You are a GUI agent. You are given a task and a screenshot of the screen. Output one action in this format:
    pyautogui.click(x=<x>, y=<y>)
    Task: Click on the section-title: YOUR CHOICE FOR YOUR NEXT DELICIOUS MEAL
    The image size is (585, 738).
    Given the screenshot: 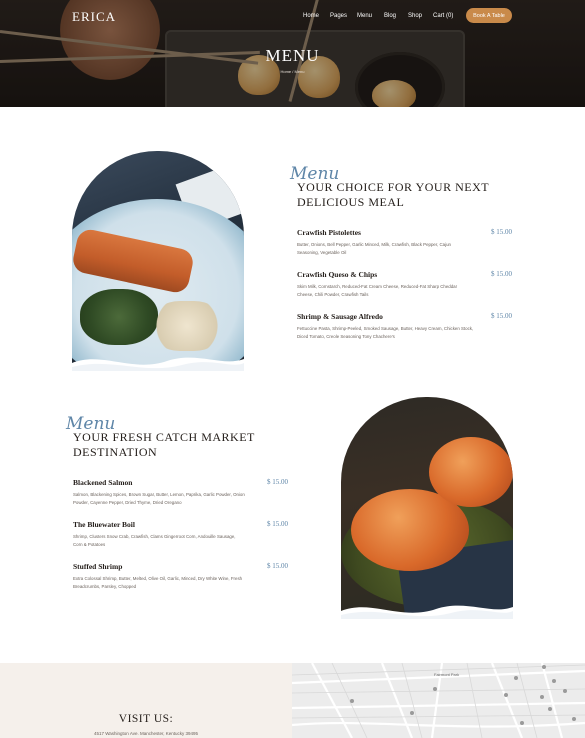 What is the action you would take?
    pyautogui.click(x=393, y=195)
    